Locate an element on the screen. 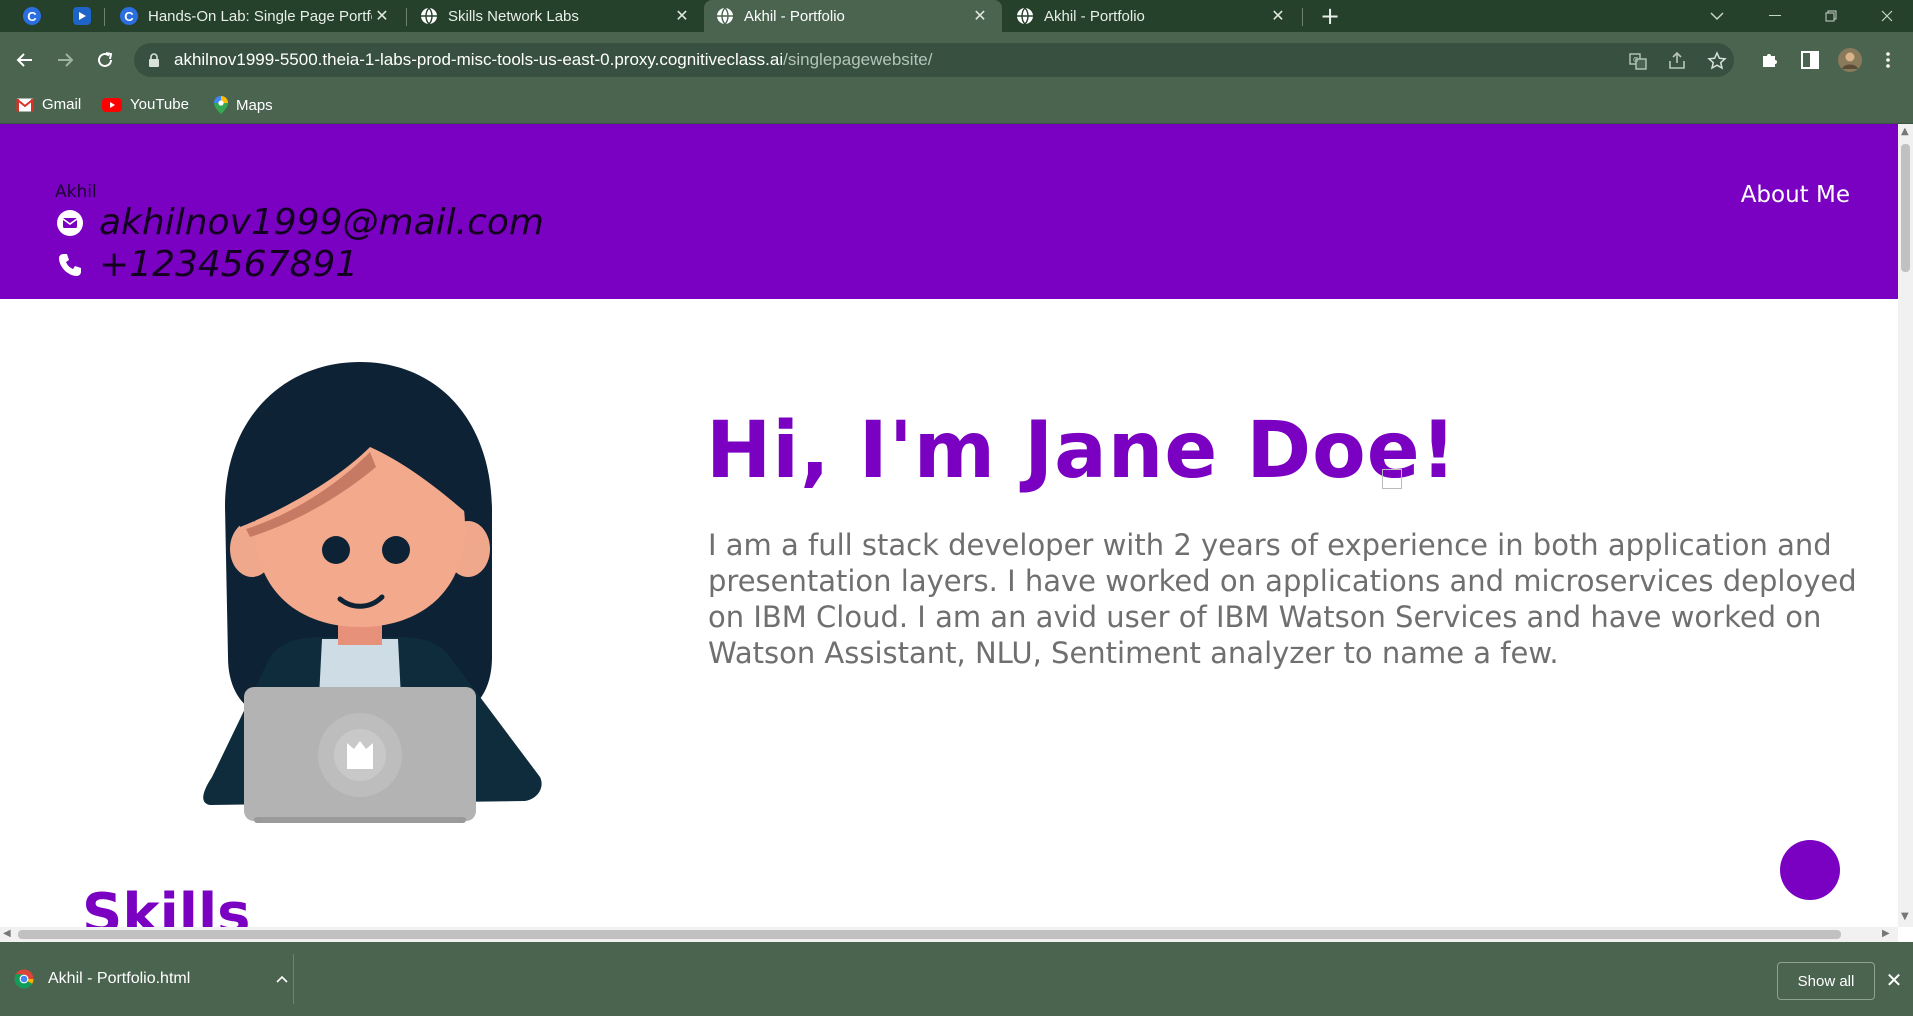 The image size is (1913, 1016). hero-heading: Hi, I'm Jane Doe! is located at coordinates (1082, 451).